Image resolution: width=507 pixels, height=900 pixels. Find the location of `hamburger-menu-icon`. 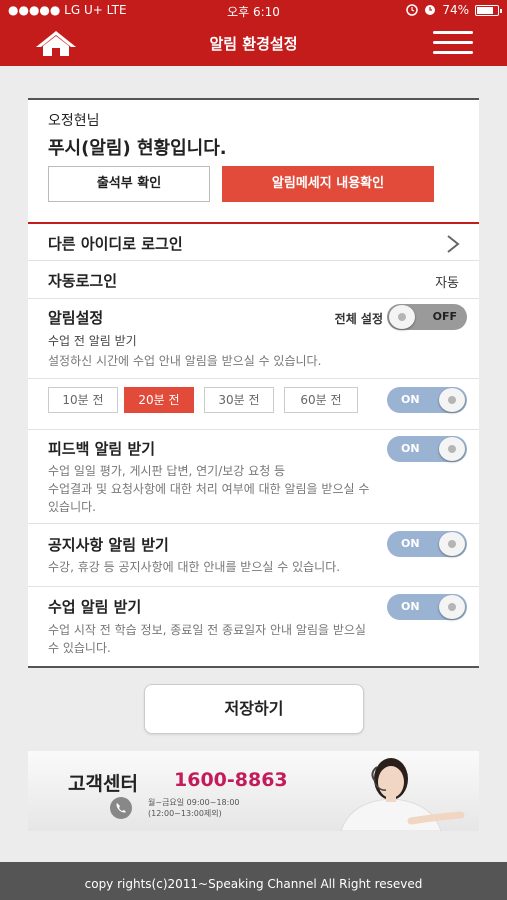

hamburger-menu-icon is located at coordinates (453, 32).